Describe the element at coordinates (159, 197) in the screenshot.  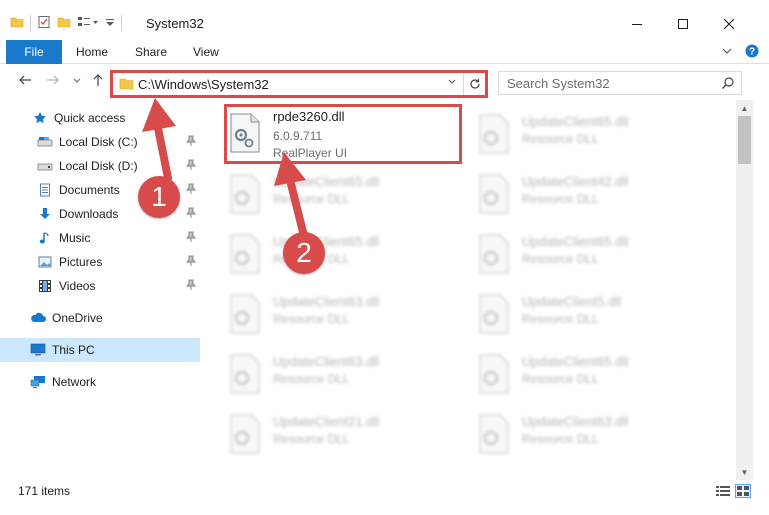
I see `step-badge-1: 1` at that location.